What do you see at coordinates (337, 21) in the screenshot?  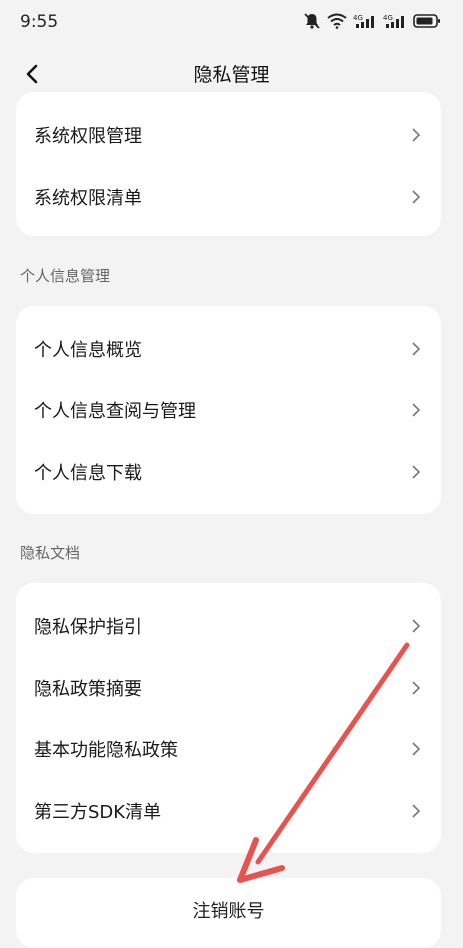 I see `wifi-icon` at bounding box center [337, 21].